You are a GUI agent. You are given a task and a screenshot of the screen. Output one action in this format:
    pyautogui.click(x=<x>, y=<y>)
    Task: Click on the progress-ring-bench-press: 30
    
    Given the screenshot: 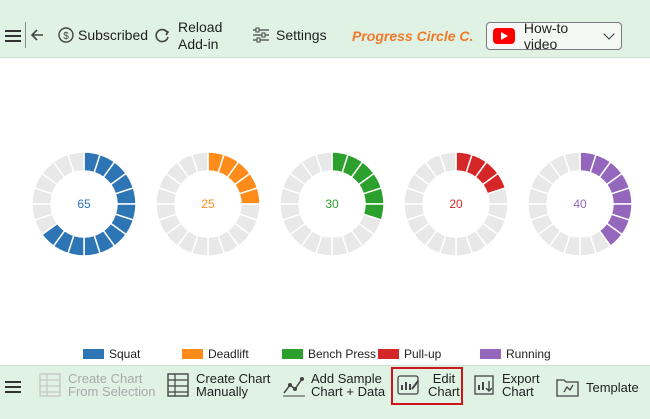 What is the action you would take?
    pyautogui.click(x=332, y=204)
    